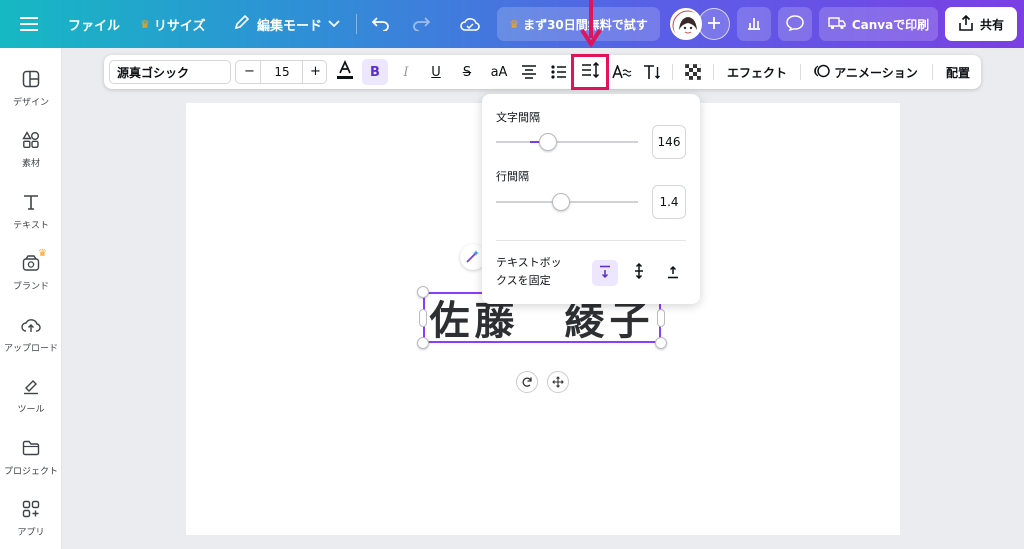 The height and width of the screenshot is (549, 1024). I want to click on popover-divider, so click(591, 240).